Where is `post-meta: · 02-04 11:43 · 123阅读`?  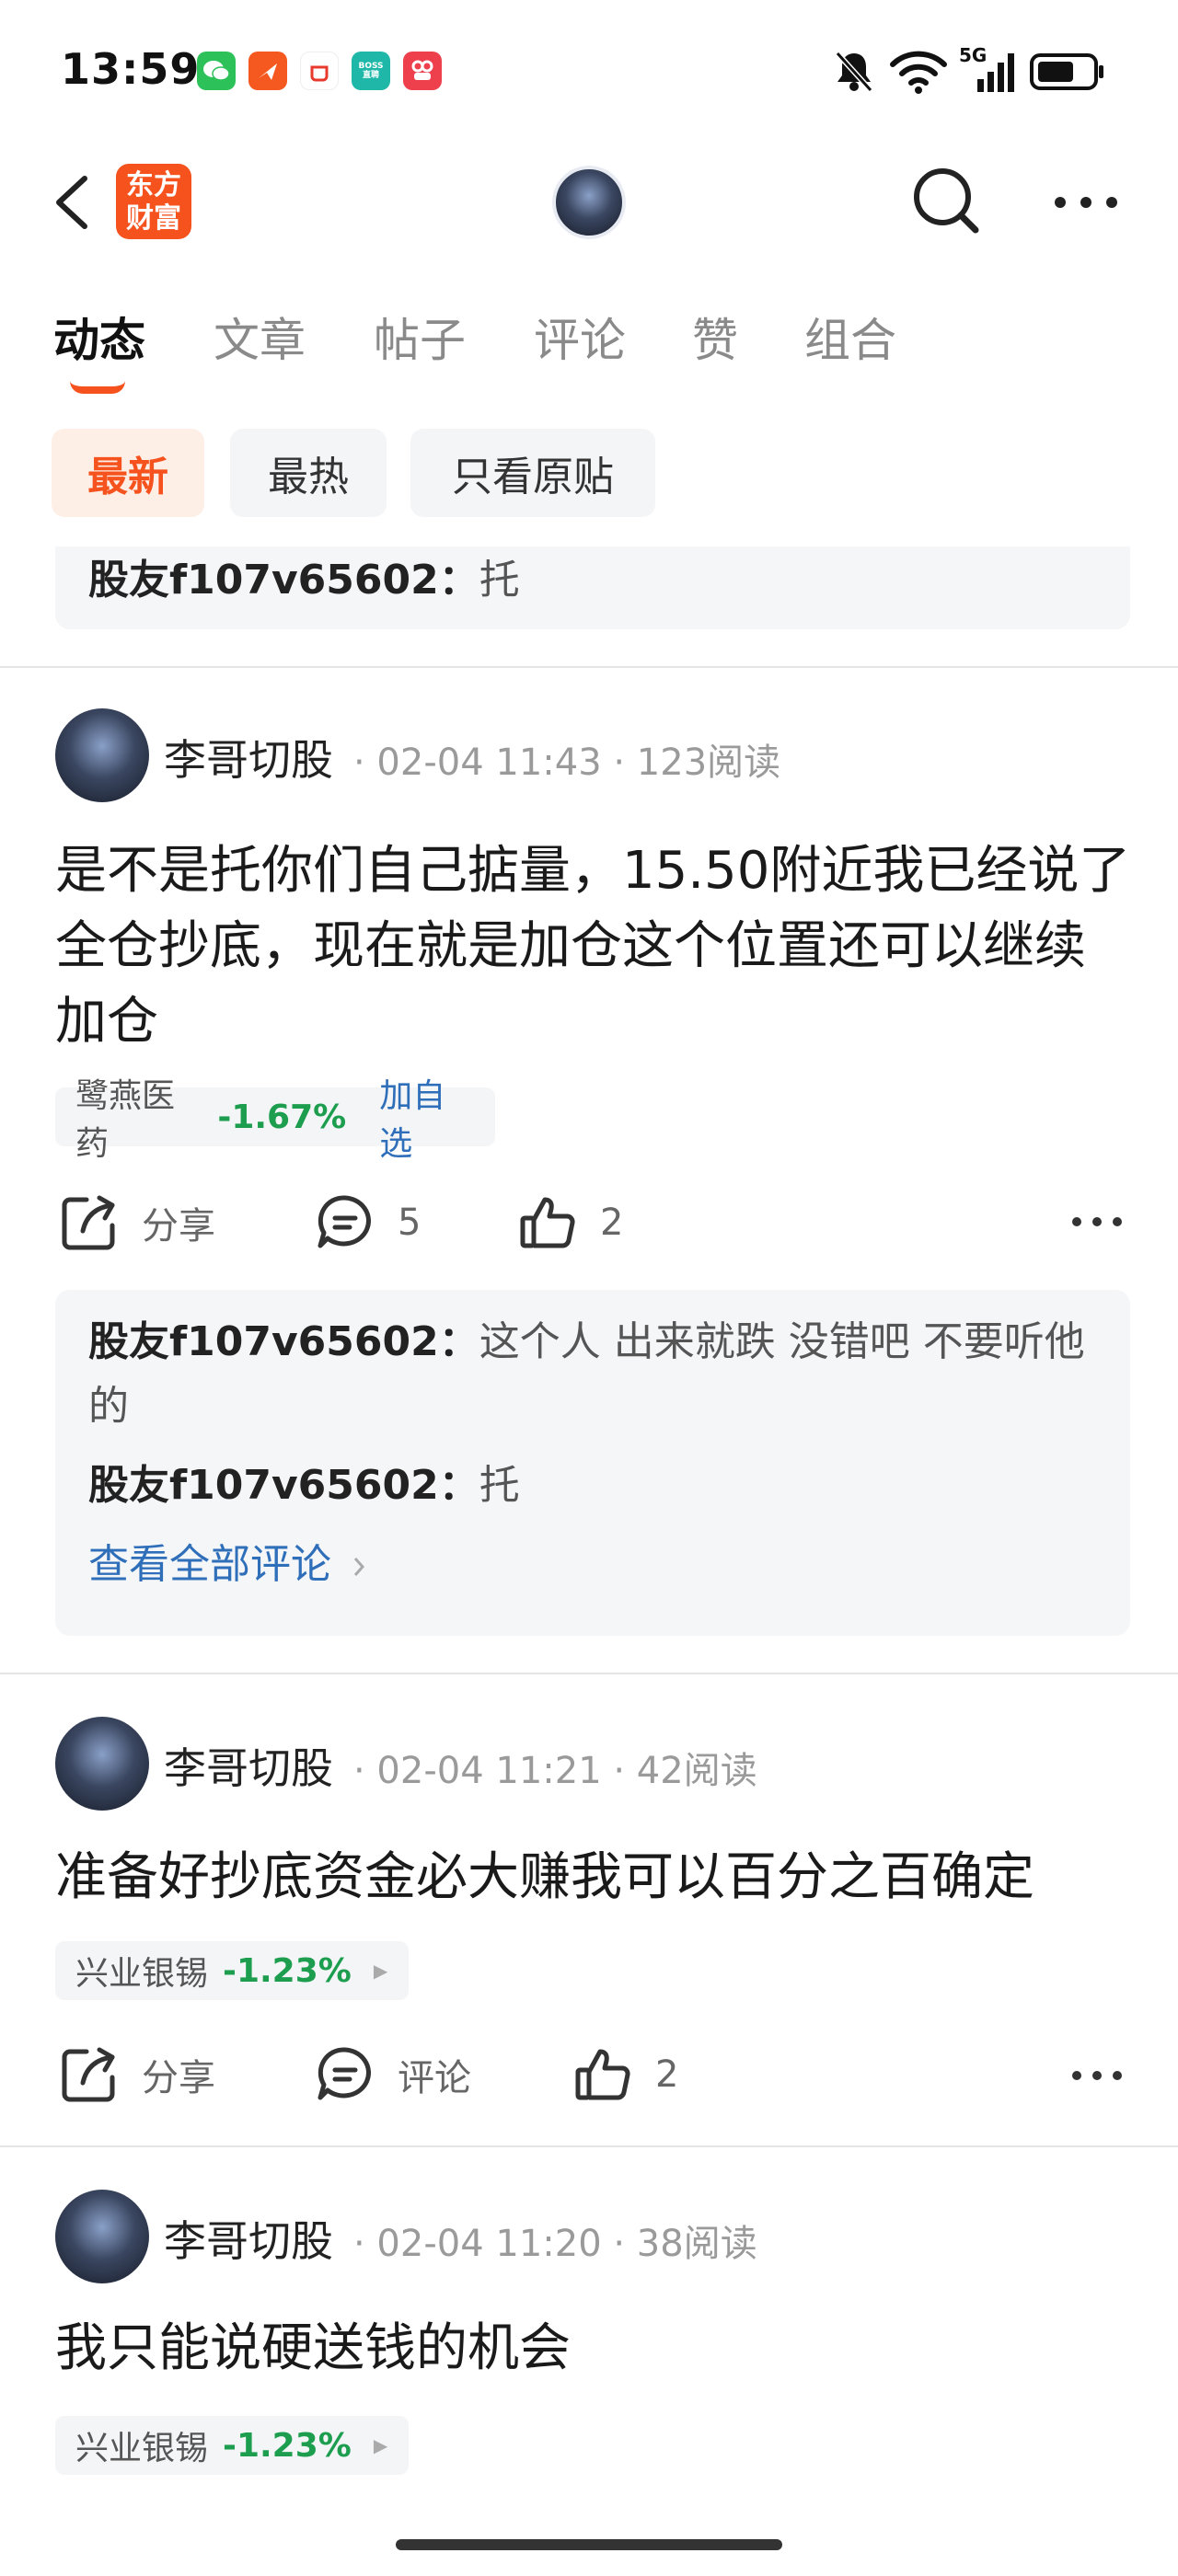
post-meta: · 02-04 11:43 · 123阅读 is located at coordinates (567, 763).